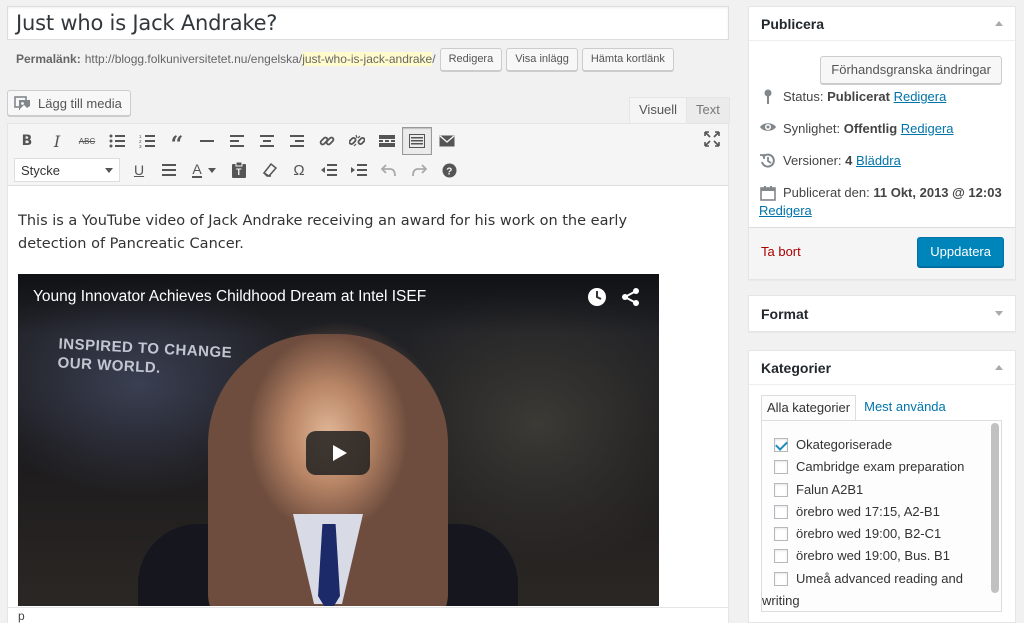 The image size is (1024, 623). I want to click on align-right-icon, so click(297, 141).